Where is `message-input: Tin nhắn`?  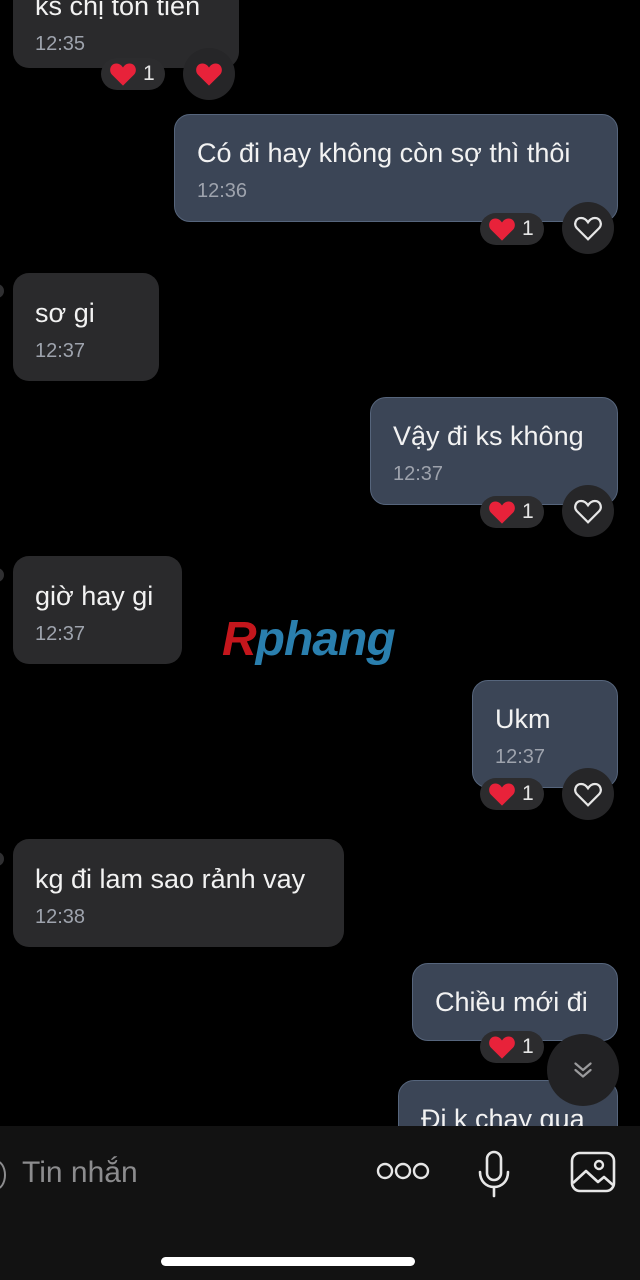
message-input: Tin nhắn is located at coordinates (80, 1173).